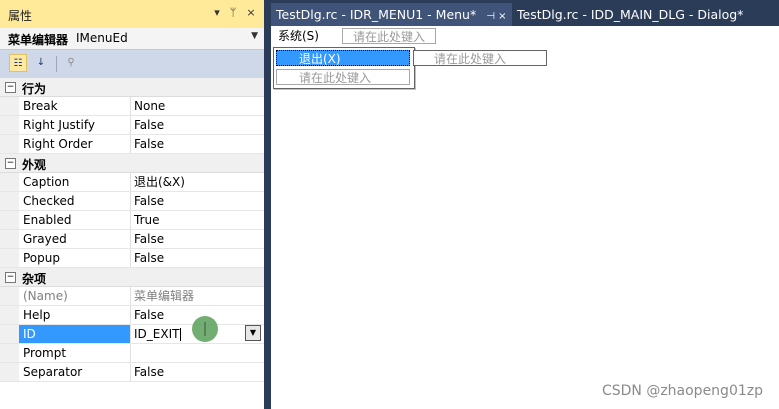  I want to click on toolbar-separator, so click(56, 64).